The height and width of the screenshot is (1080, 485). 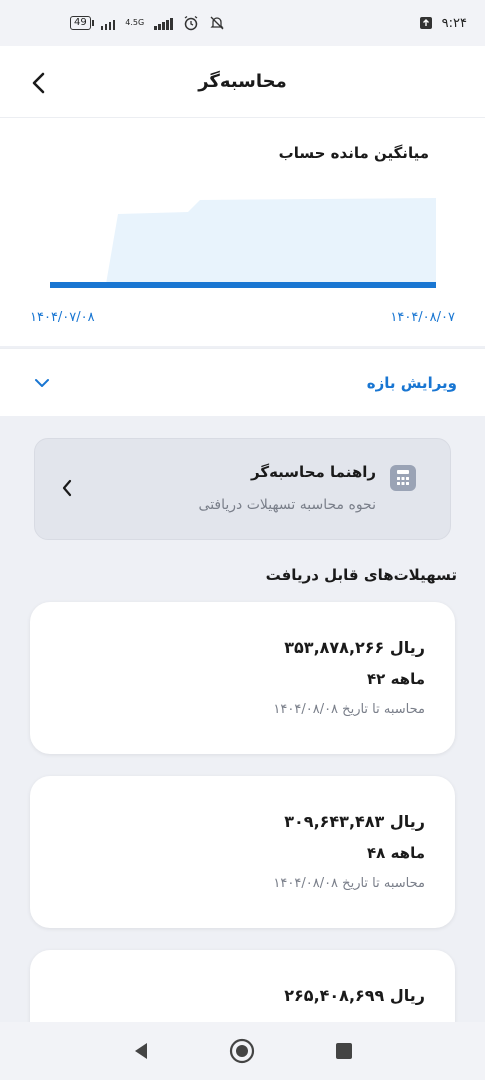 I want to click on chart-start-date: ۱۴۰۴/۰۷/۰۸, so click(x=62, y=317).